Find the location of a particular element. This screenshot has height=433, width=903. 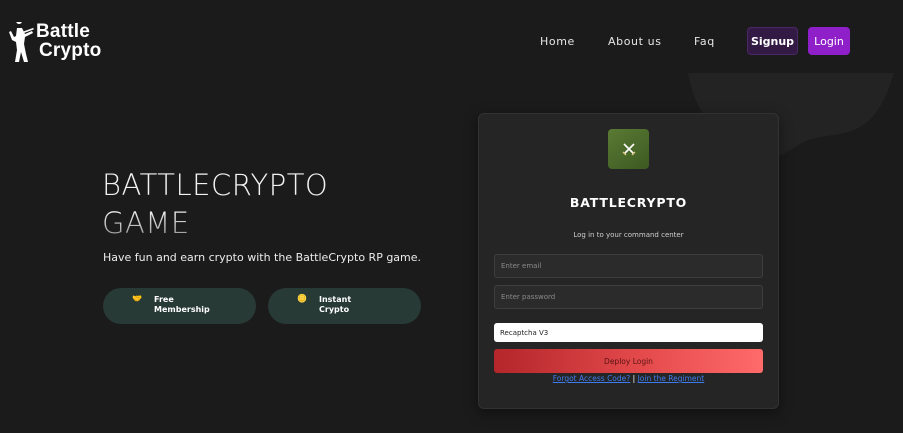

coins-icon: 🪙 is located at coordinates (302, 298).